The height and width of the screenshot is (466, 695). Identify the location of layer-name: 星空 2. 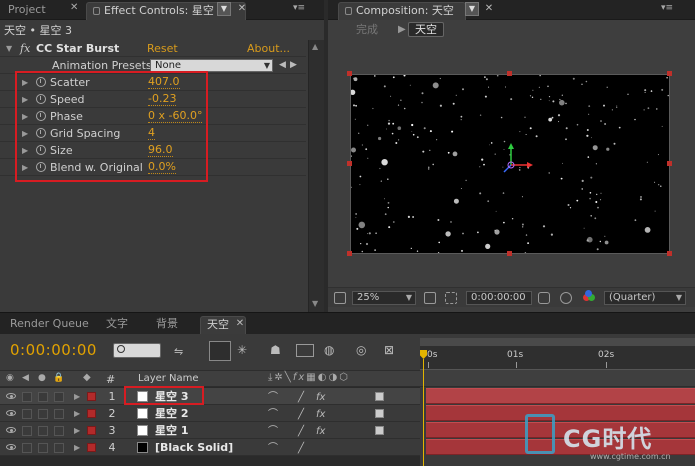
(171, 413).